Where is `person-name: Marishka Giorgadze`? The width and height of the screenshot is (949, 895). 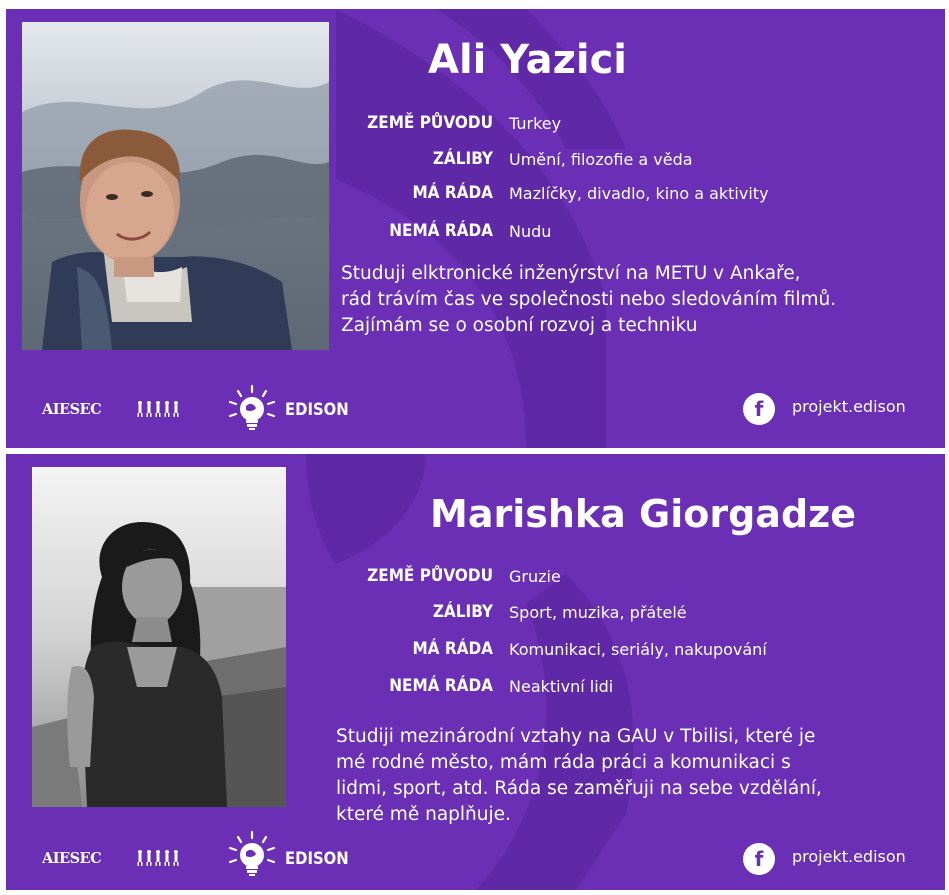 person-name: Marishka Giorgadze is located at coordinates (643, 514).